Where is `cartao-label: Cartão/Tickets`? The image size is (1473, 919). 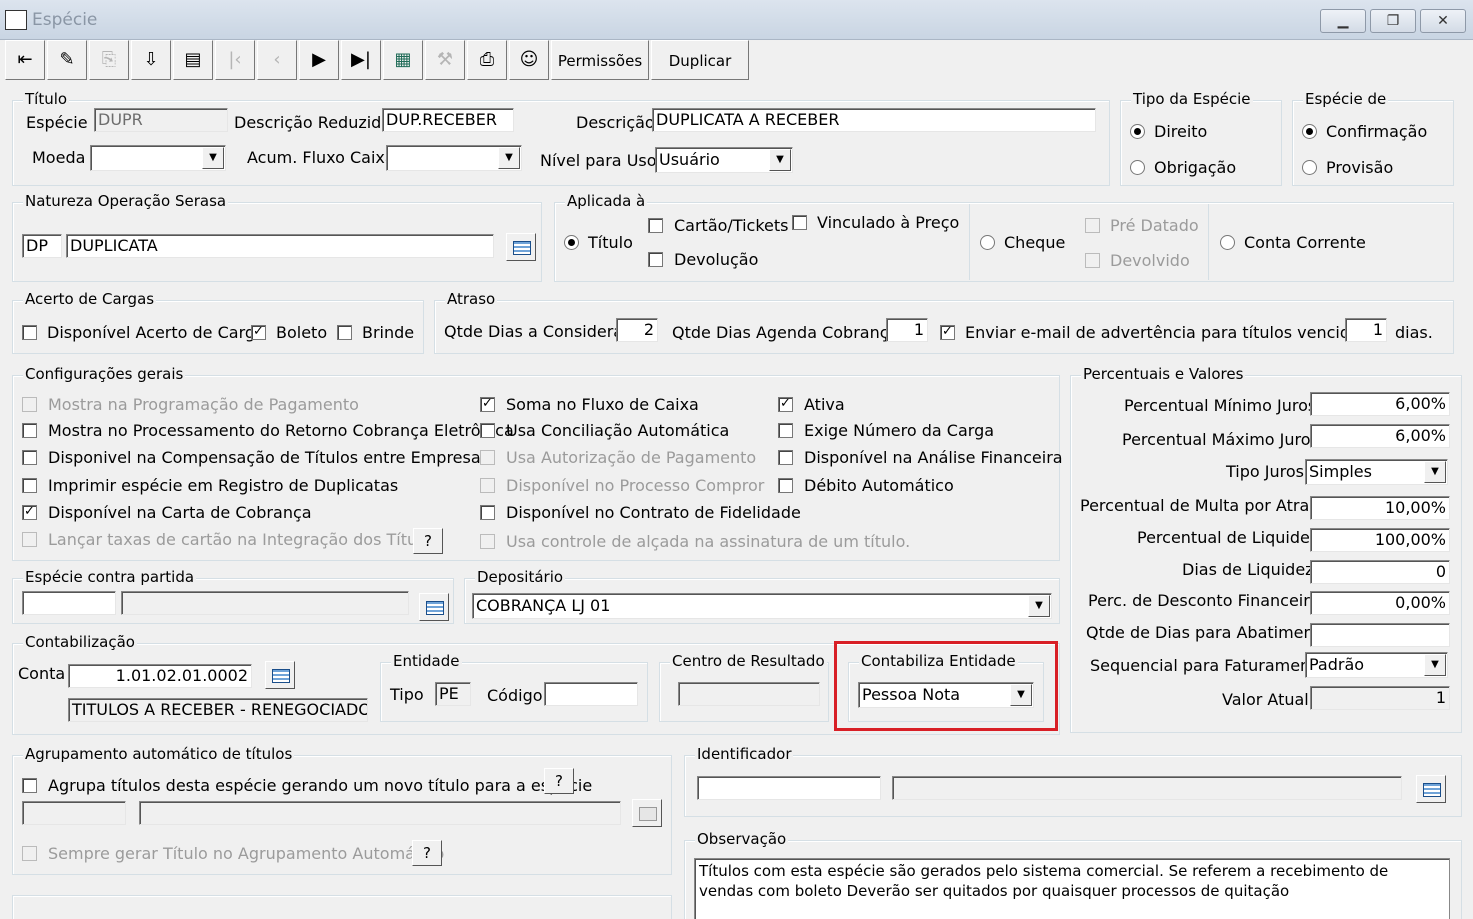
cartao-label: Cartão/Tickets is located at coordinates (731, 225).